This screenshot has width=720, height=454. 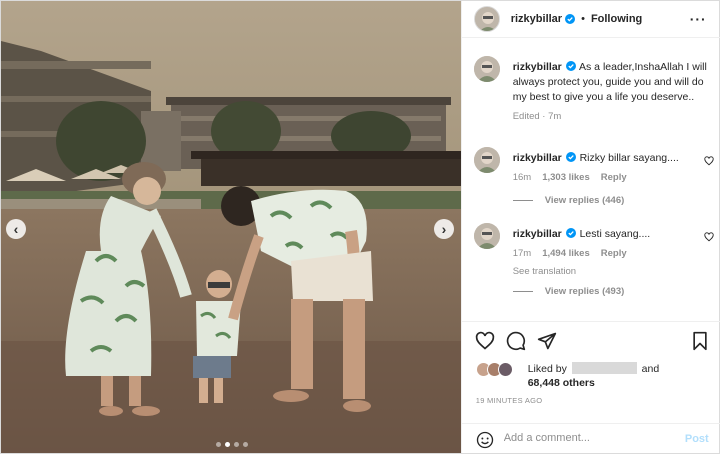 What do you see at coordinates (522, 177) in the screenshot?
I see `comment-age: 16m` at bounding box center [522, 177].